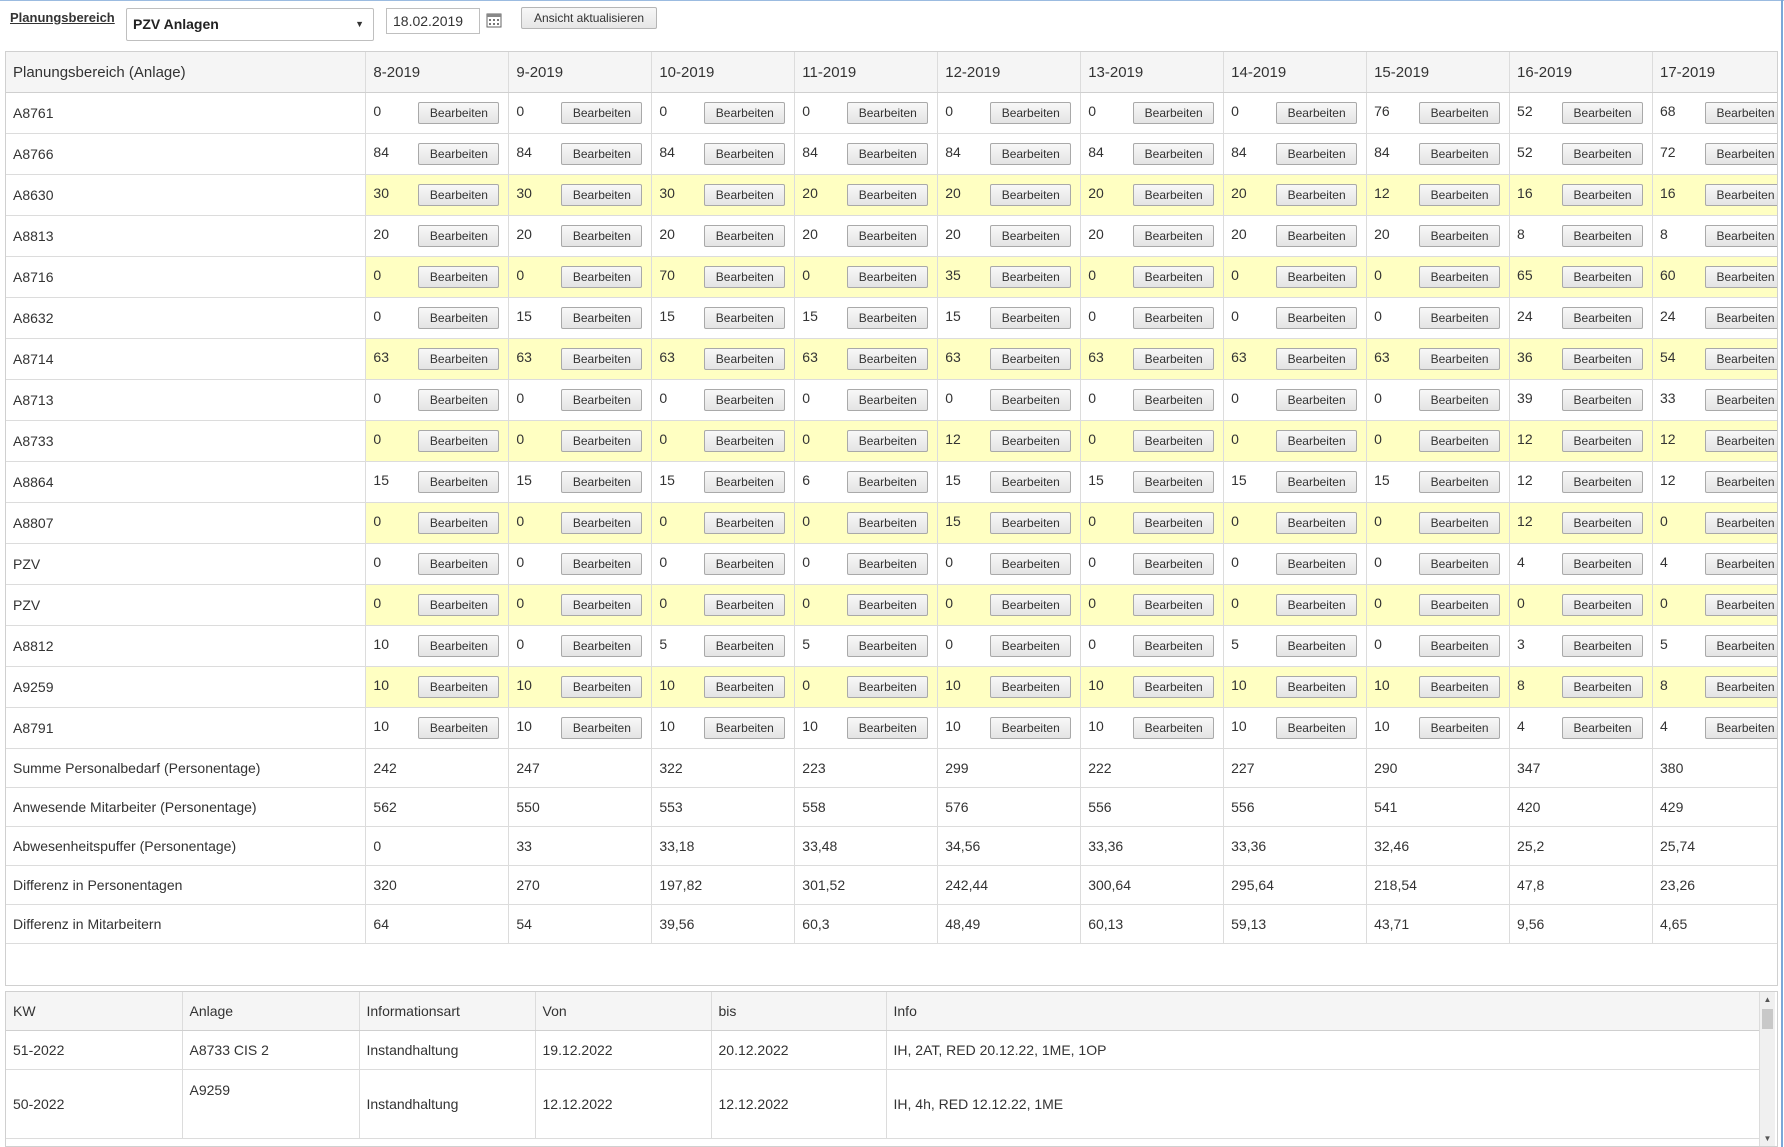  I want to click on info-scrollbar: ▲ ▼, so click(1767, 1069).